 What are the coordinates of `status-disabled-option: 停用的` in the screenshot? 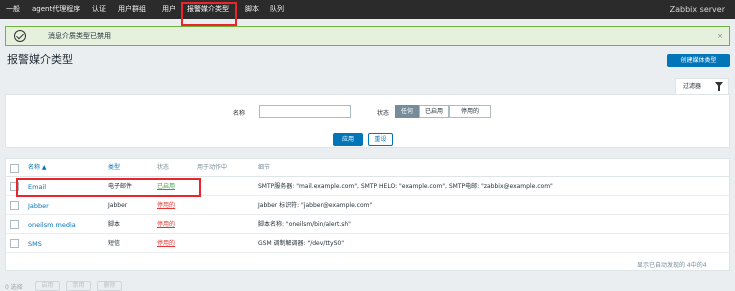 It's located at (470, 111).